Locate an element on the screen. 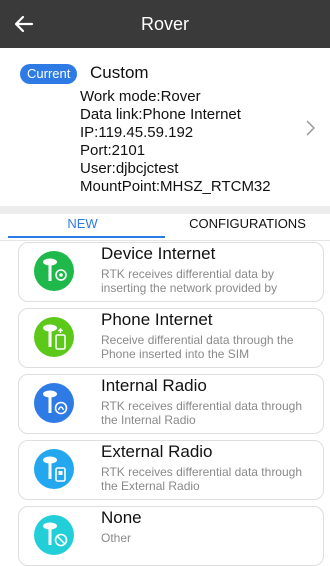 The height and width of the screenshot is (566, 330). port-text: Port:2101 is located at coordinates (113, 150).